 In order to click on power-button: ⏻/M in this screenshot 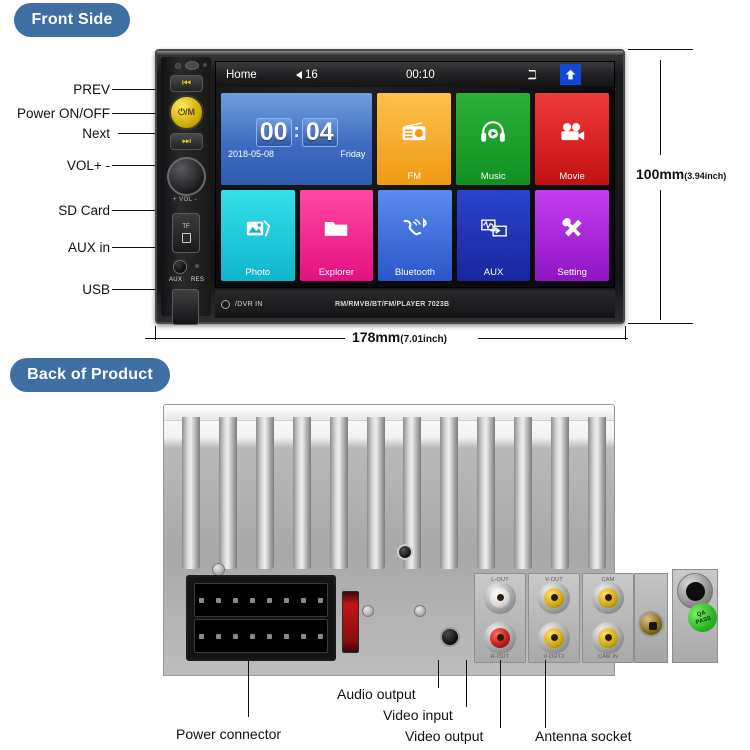, I will do `click(186, 112)`.